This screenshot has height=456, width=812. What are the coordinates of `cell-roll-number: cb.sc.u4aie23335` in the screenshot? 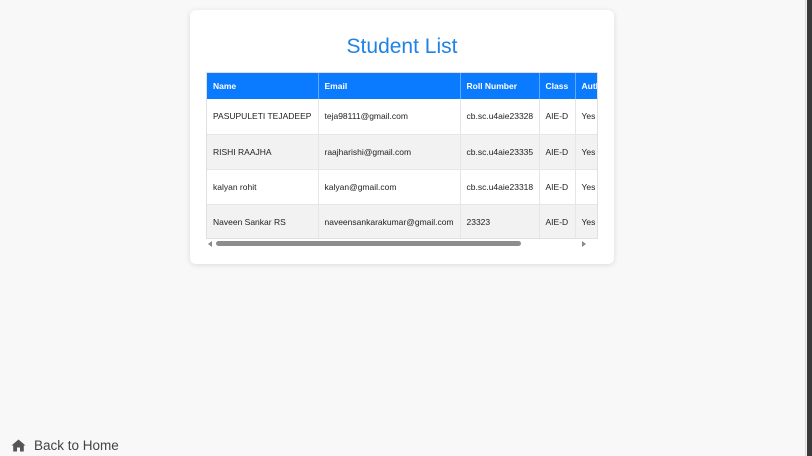 It's located at (500, 152).